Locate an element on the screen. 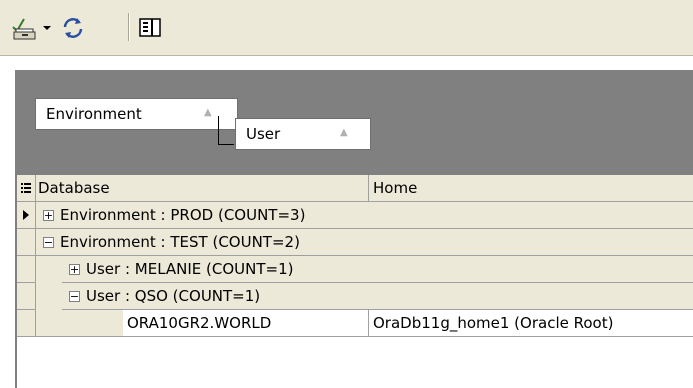 The height and width of the screenshot is (388, 693). group-chip-environment: Environment ▲ is located at coordinates (136, 114).